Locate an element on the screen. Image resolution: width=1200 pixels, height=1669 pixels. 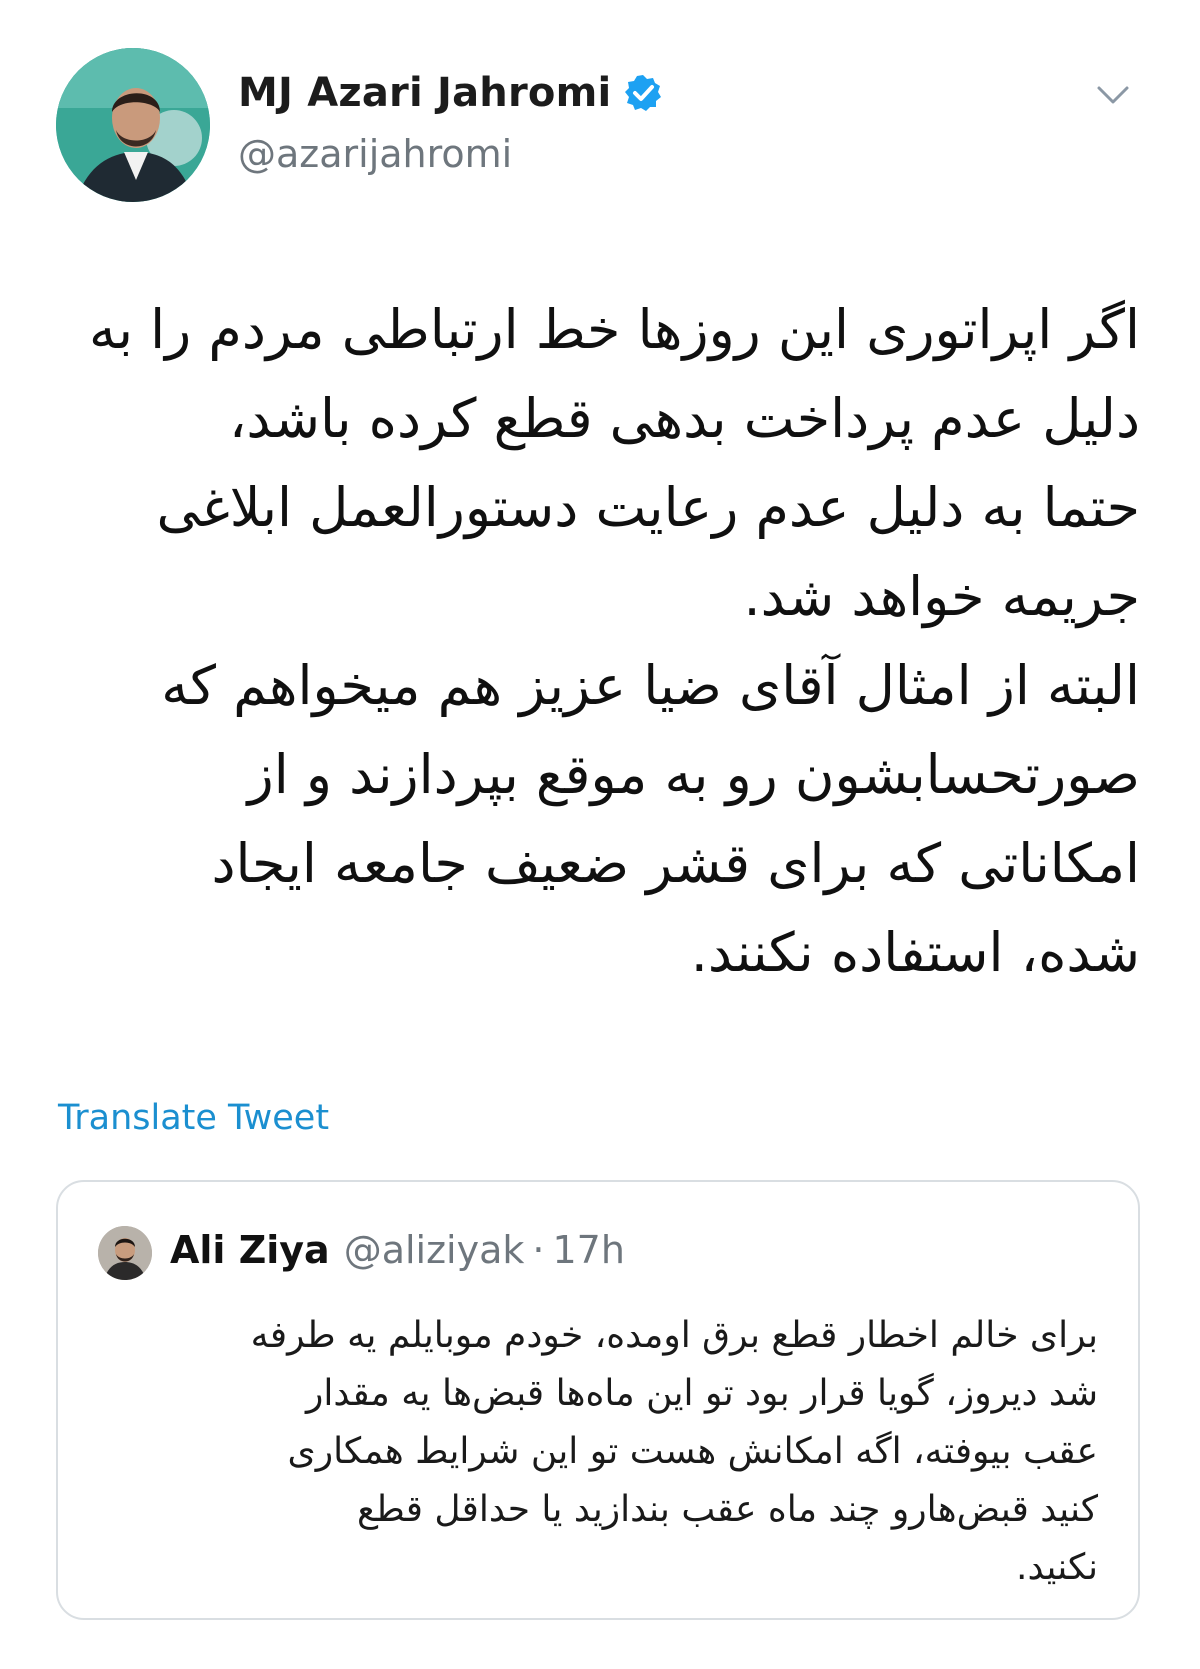
quoted-author-avatar-image is located at coordinates (125, 1253).